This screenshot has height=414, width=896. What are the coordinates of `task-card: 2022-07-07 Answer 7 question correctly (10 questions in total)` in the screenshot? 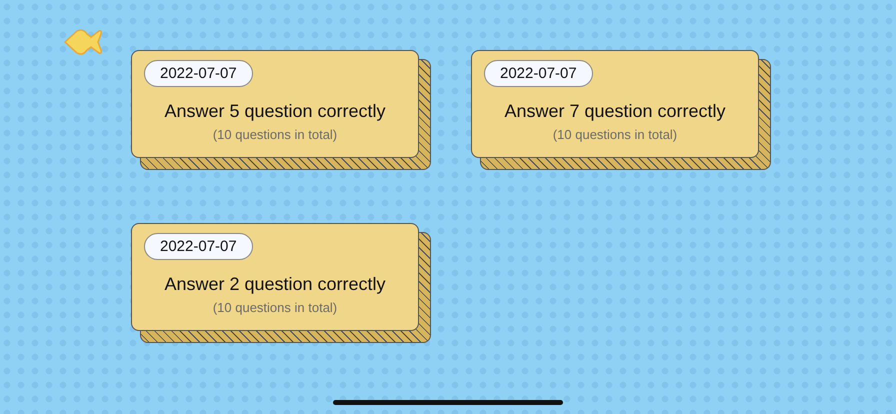 It's located at (615, 104).